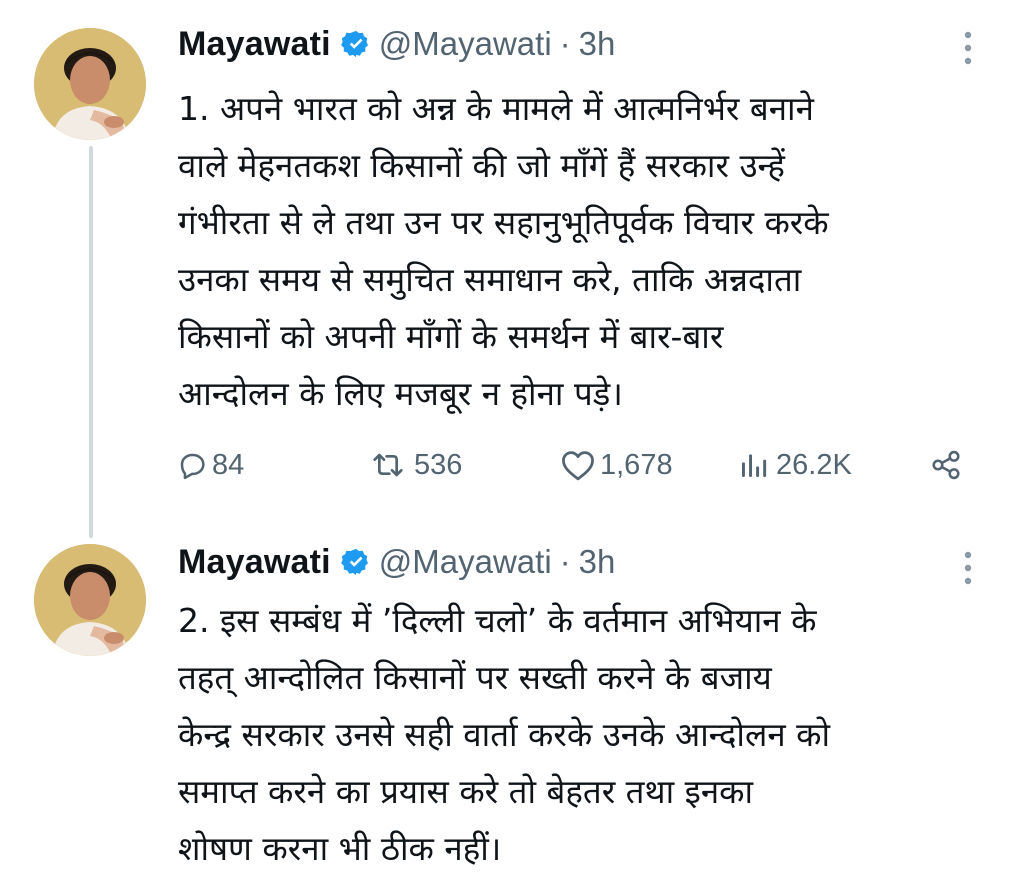 The image size is (1024, 889). What do you see at coordinates (636, 464) in the screenshot?
I see `like-count: 1,678` at bounding box center [636, 464].